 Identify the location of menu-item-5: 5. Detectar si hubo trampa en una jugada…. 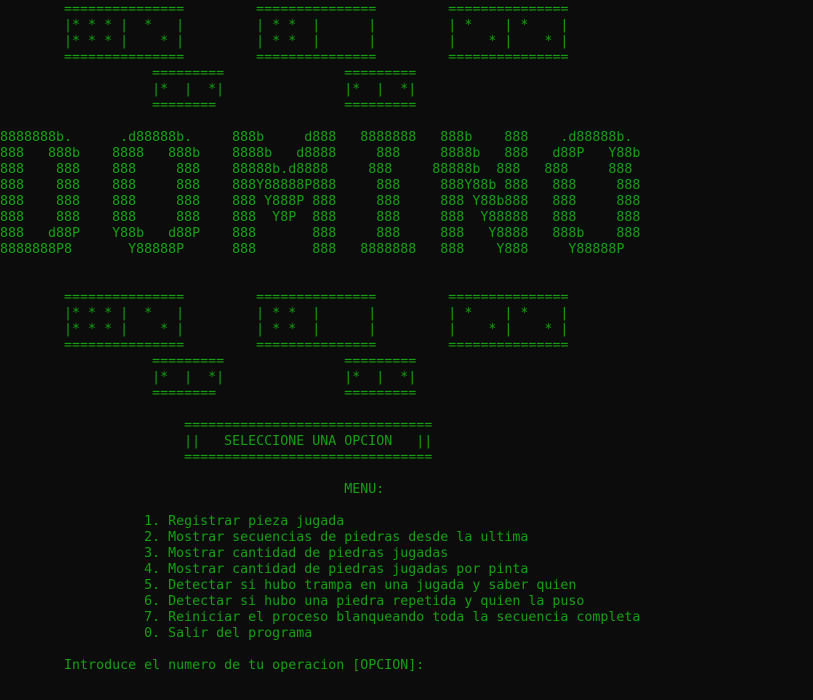
(288, 585).